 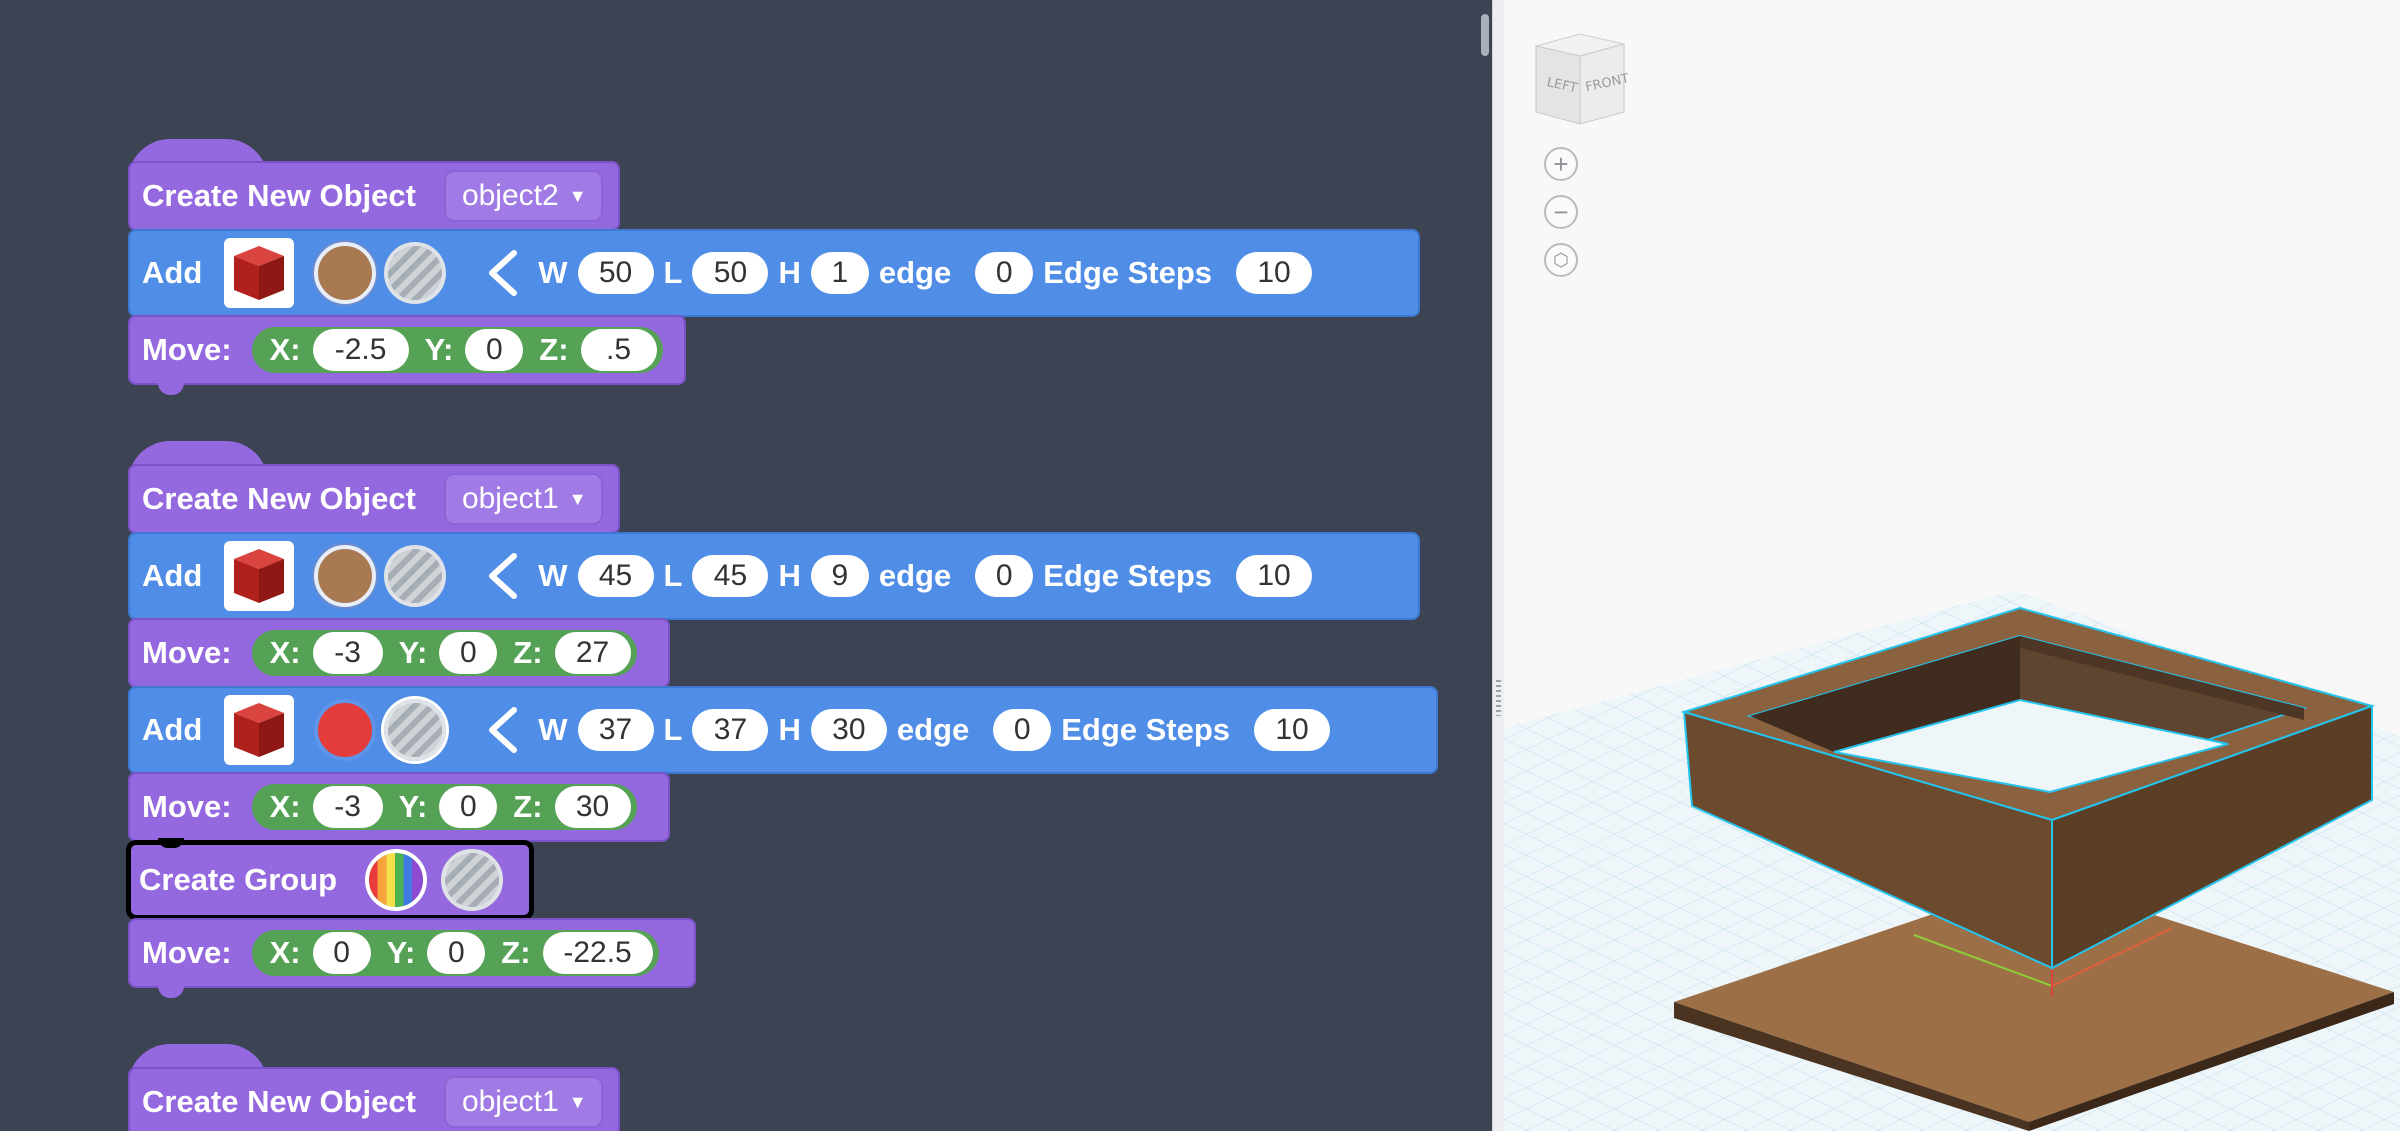 I want to click on move-block: Move: X: -3 Y: 0 Z: 30, so click(x=399, y=807).